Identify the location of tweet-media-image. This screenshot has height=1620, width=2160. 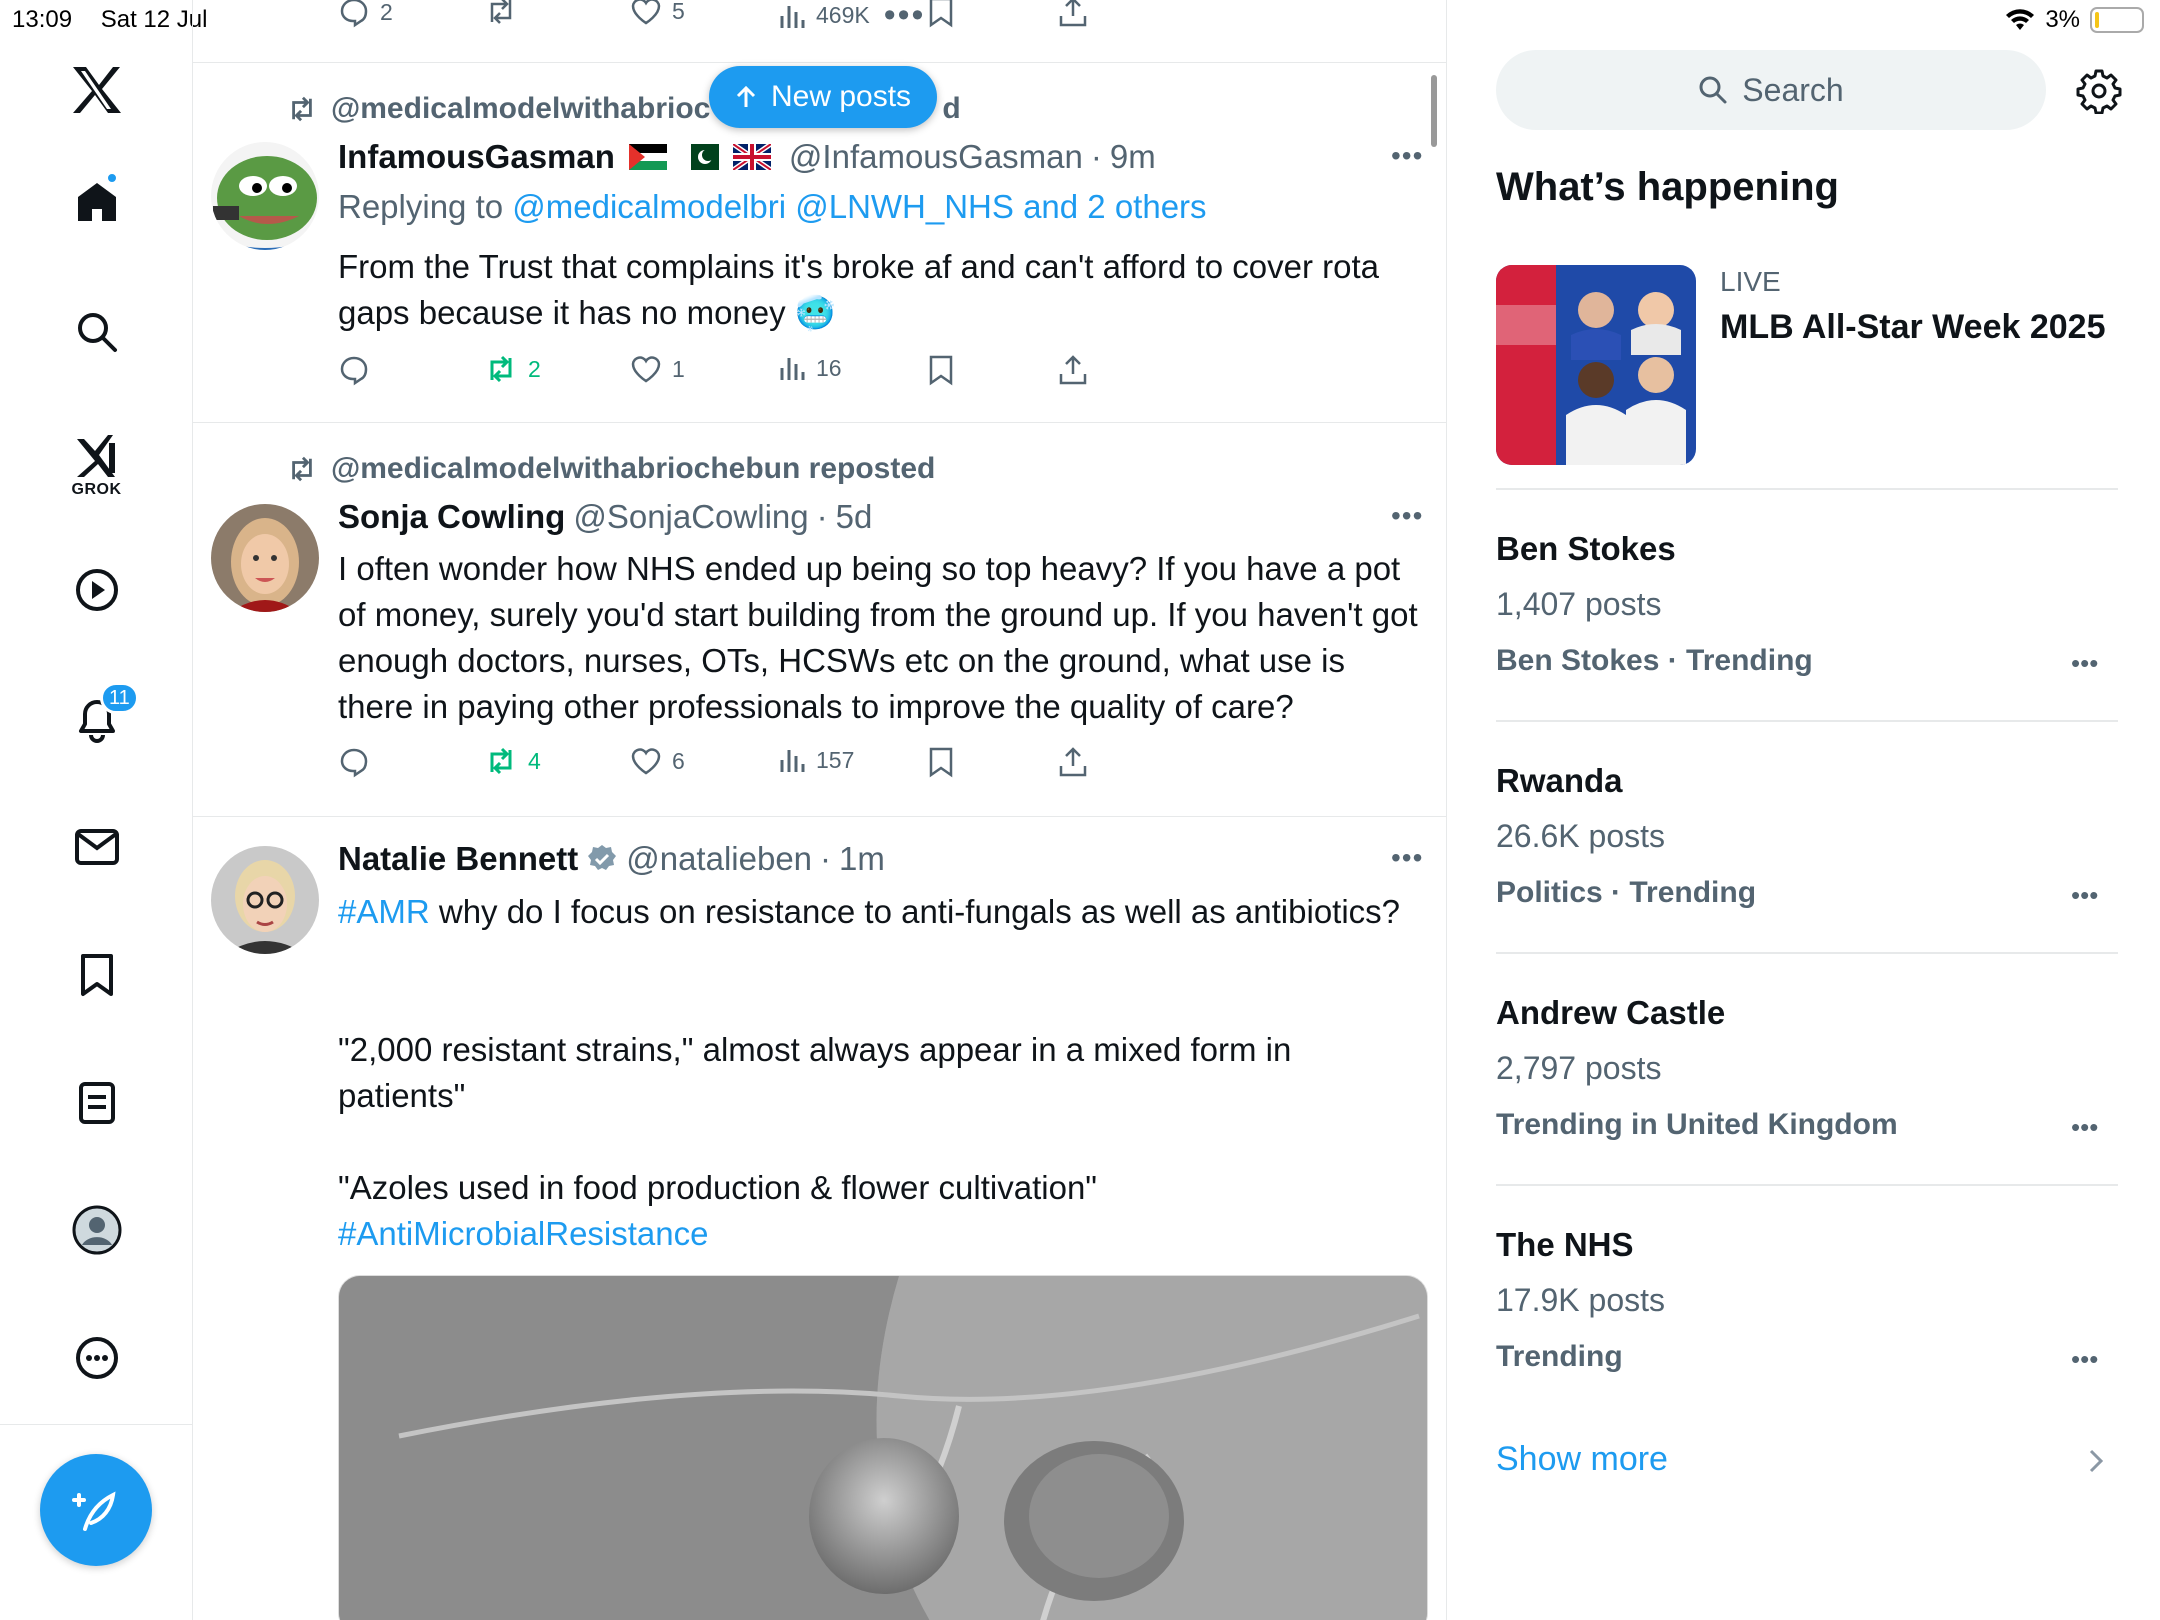
(883, 1447).